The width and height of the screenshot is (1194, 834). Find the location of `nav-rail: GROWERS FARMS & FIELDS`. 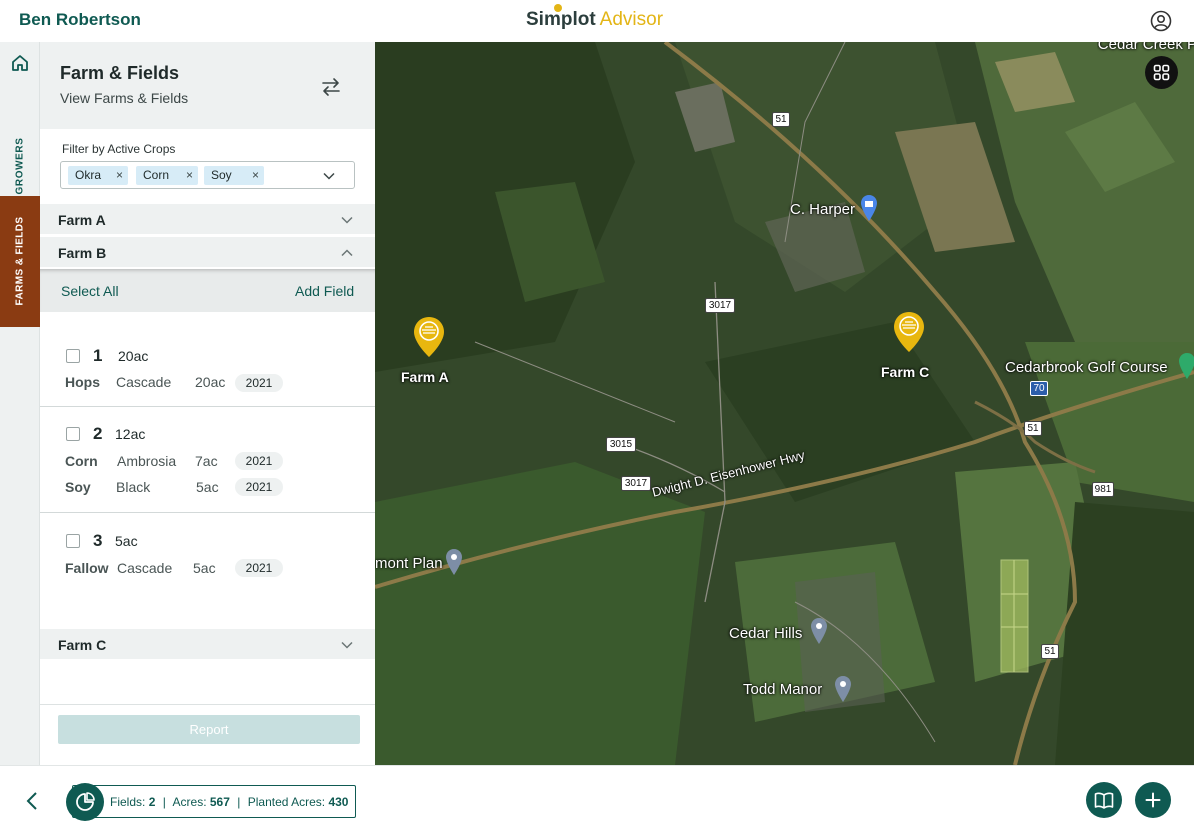

nav-rail: GROWERS FARMS & FIELDS is located at coordinates (20, 403).